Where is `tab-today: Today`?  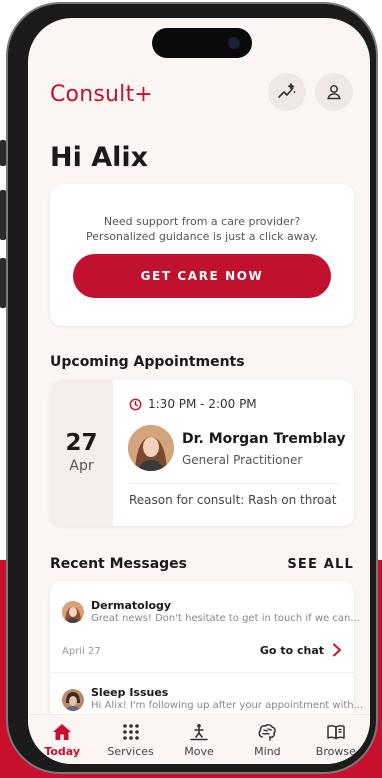 tab-today: Today is located at coordinates (62, 739).